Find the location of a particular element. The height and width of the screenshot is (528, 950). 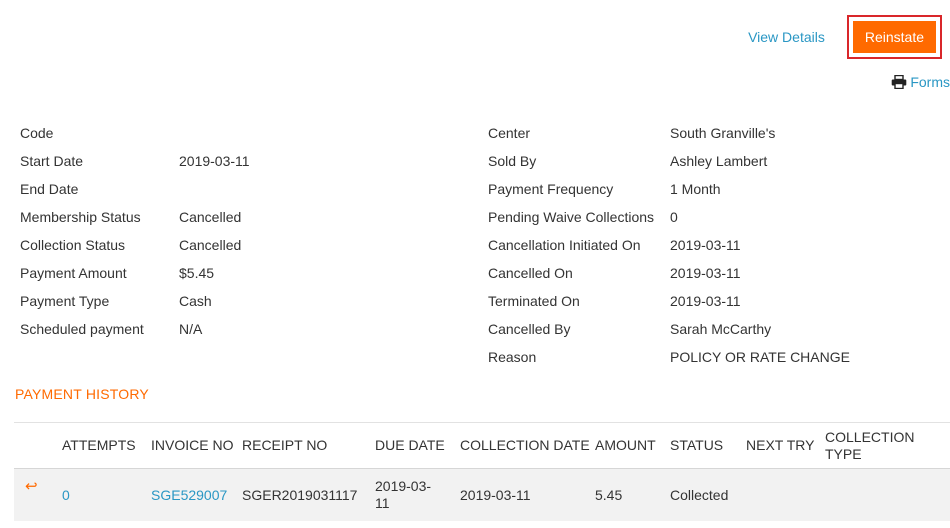

collection-type-cell is located at coordinates (887, 494).